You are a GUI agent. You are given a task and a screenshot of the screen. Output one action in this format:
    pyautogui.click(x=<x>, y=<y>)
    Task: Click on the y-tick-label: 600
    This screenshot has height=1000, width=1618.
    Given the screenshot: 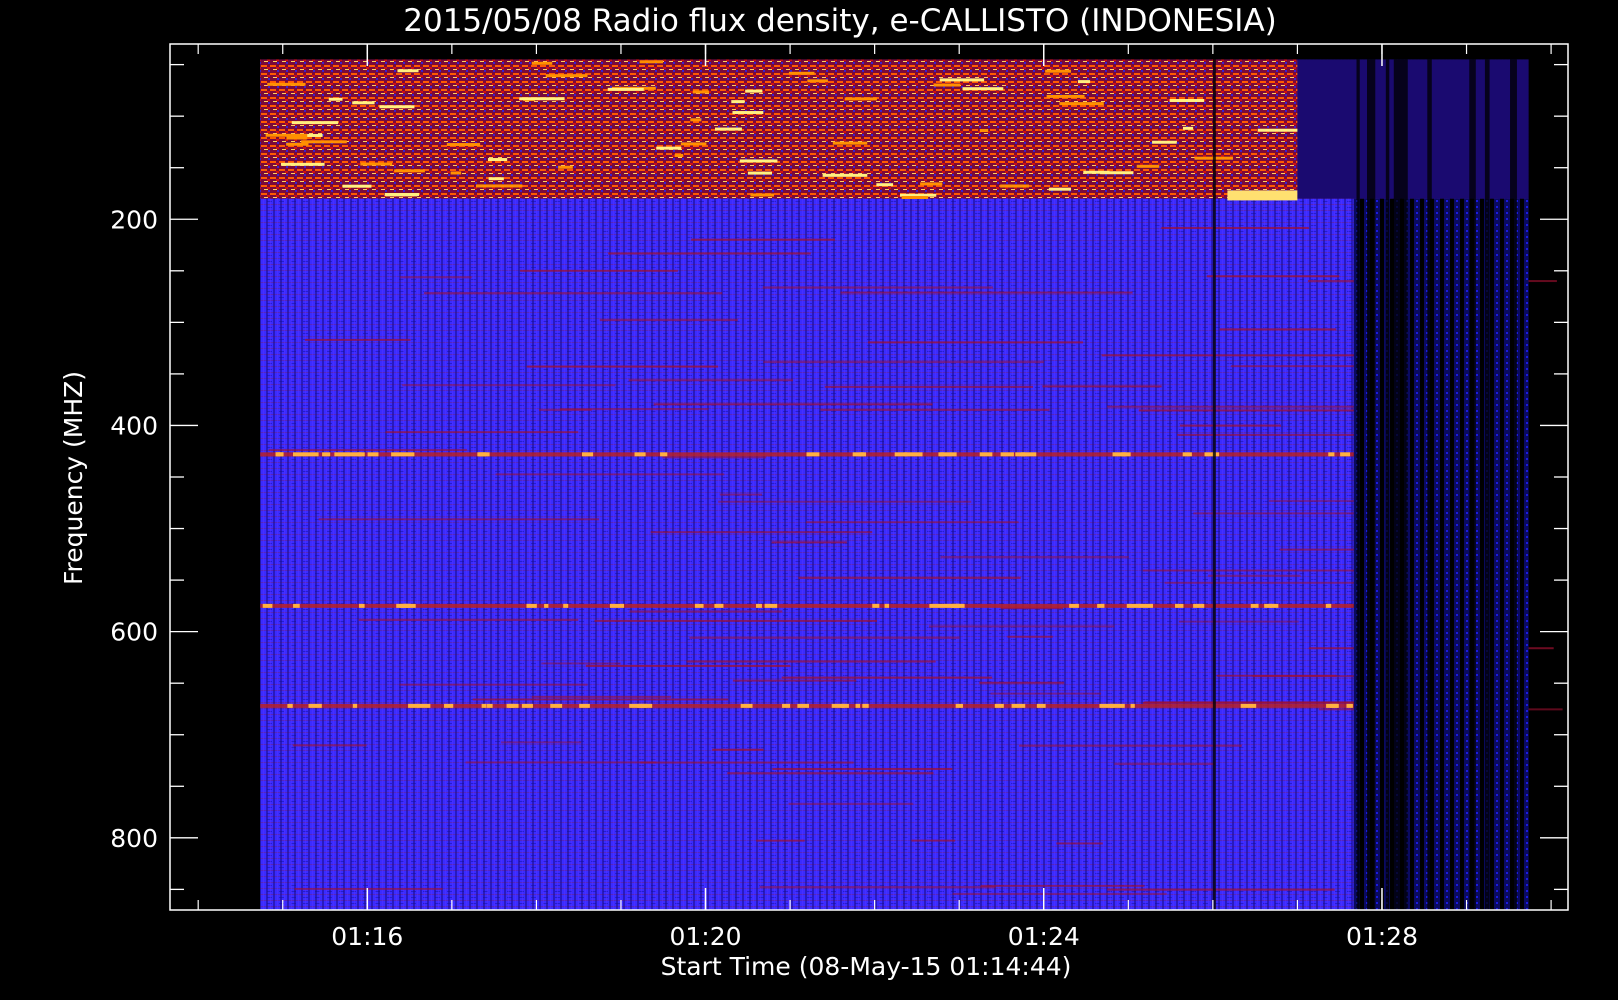 What is the action you would take?
    pyautogui.click(x=134, y=632)
    